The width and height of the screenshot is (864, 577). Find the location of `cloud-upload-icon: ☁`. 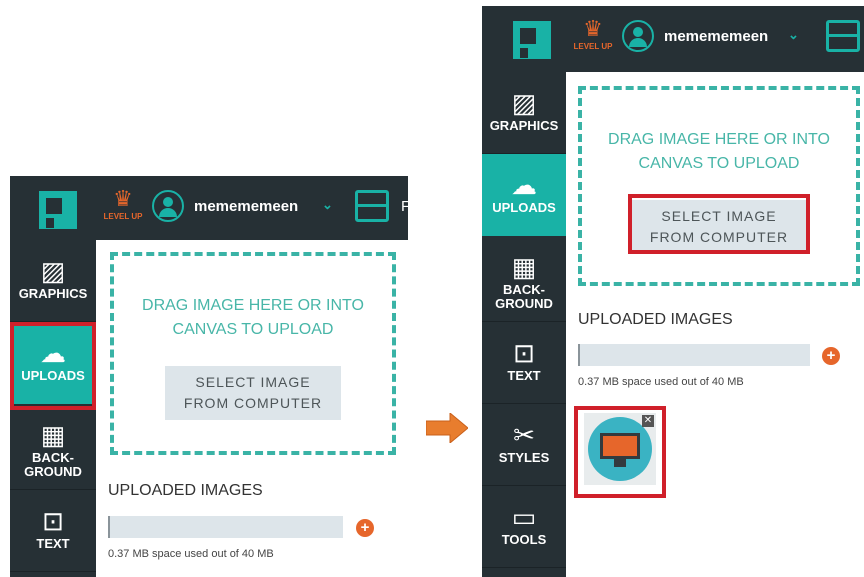

cloud-upload-icon: ☁ is located at coordinates (524, 185).